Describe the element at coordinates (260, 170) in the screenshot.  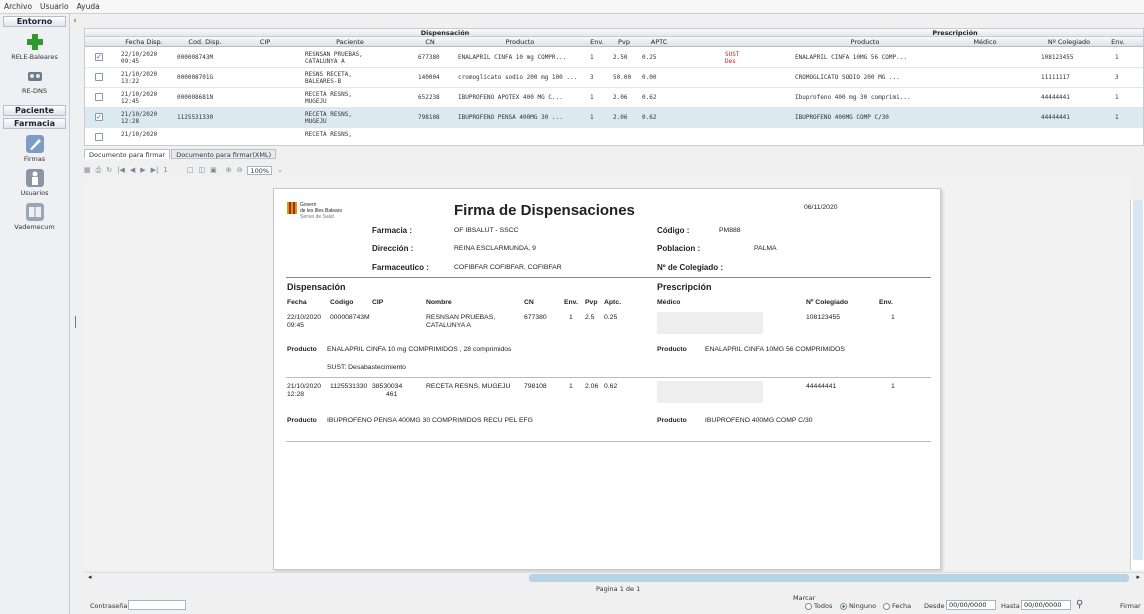
I see `zoom-select: 100%` at that location.